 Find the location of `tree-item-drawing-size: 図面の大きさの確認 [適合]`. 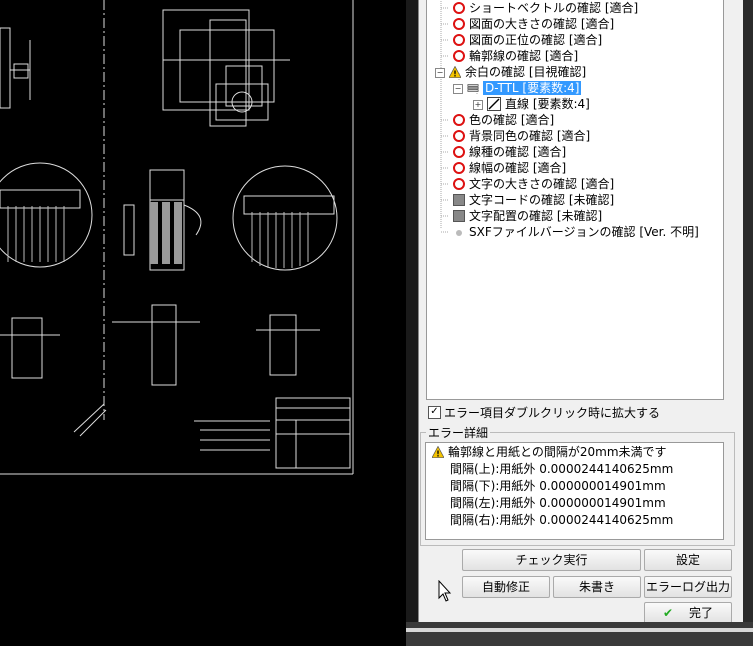

tree-item-drawing-size: 図面の大きさの確認 [適合] is located at coordinates (533, 24).